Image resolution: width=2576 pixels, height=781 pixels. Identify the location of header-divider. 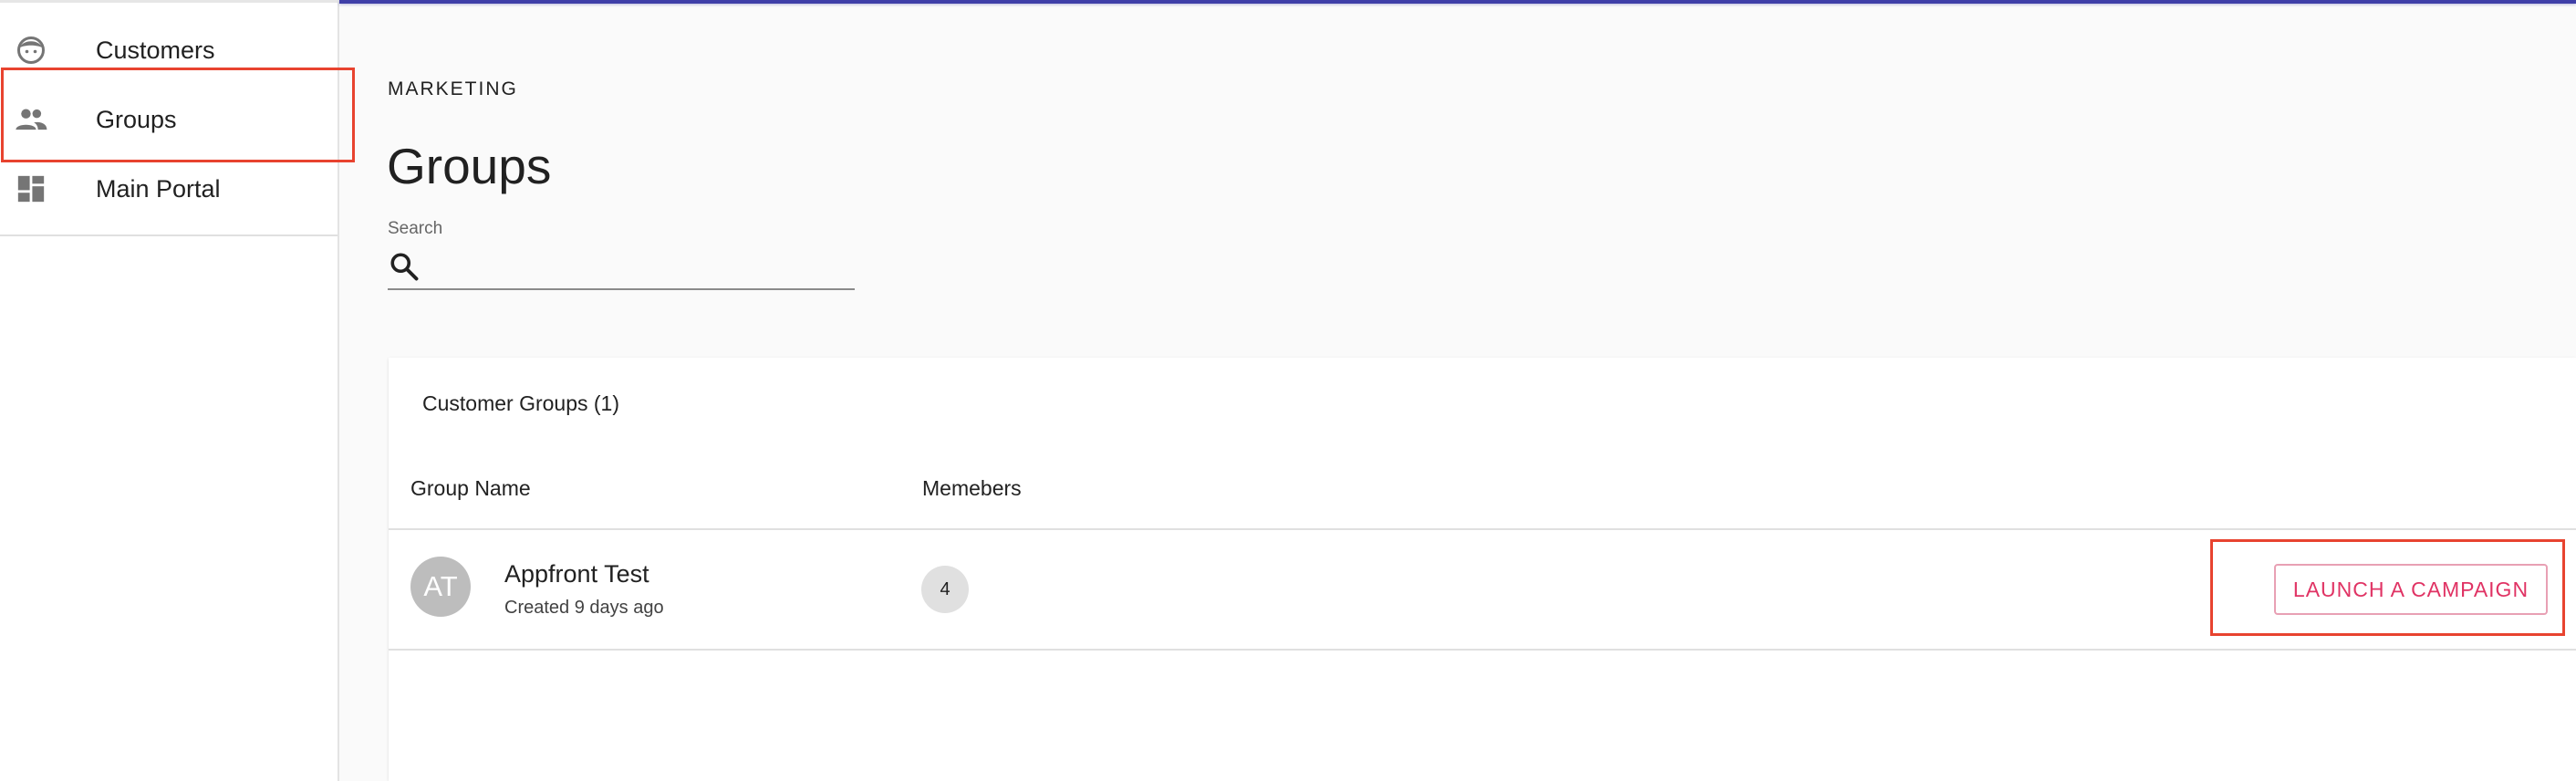
(1482, 529).